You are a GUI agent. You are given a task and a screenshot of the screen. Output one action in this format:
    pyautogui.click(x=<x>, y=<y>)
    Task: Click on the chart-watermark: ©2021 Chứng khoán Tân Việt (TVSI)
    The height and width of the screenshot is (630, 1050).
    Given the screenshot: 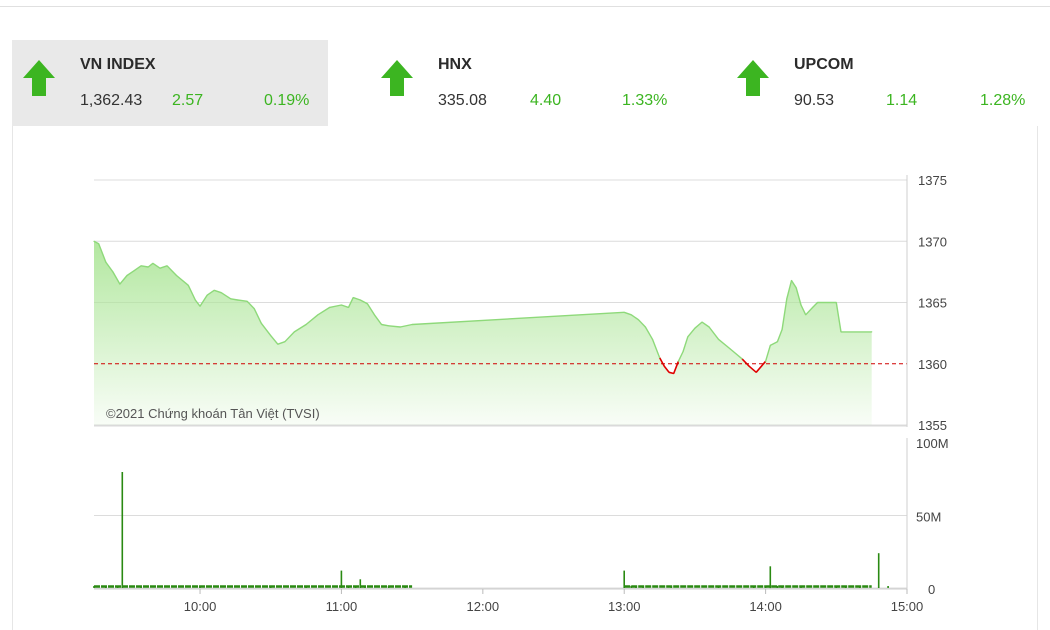 What is the action you would take?
    pyautogui.click(x=213, y=413)
    